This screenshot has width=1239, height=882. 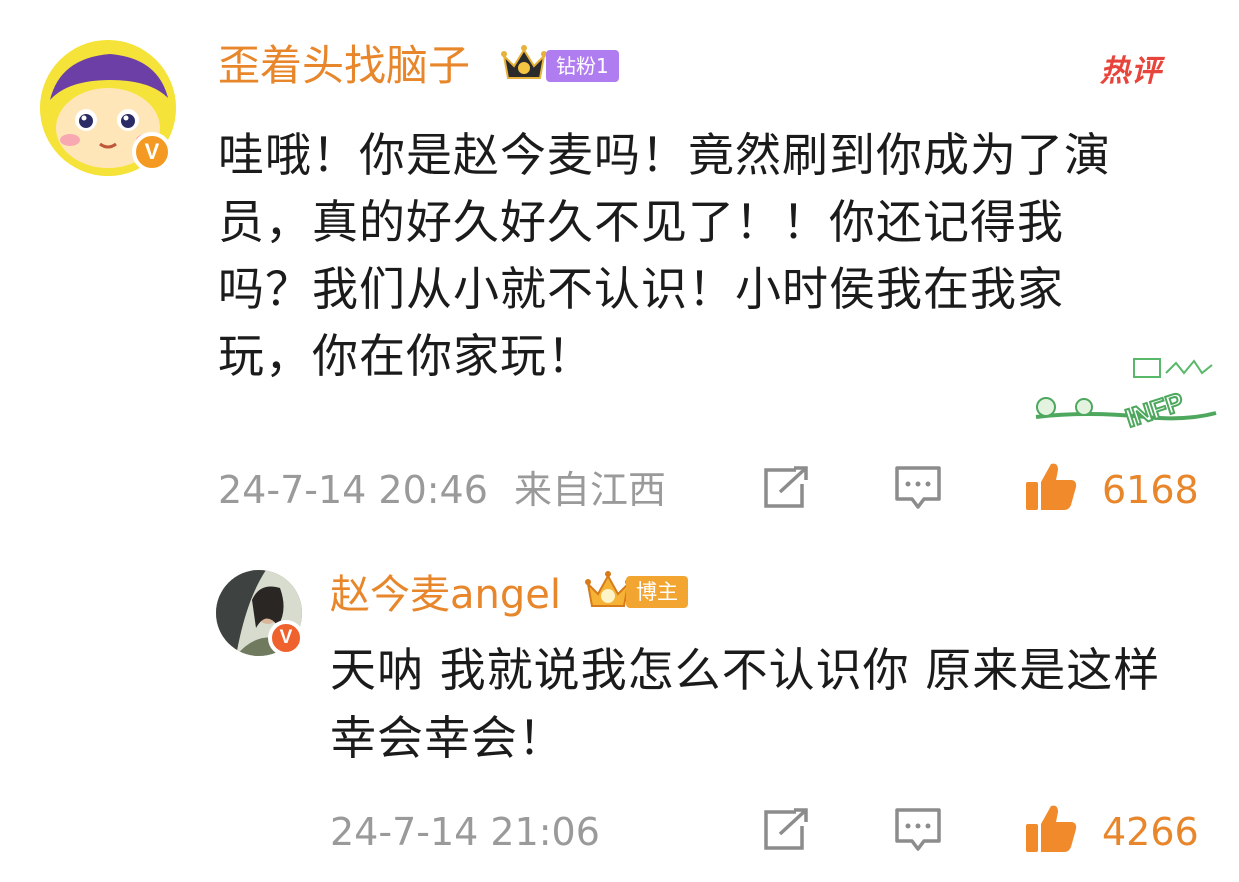 I want to click on infp-sticker-image: INFP, so click(x=1126, y=396).